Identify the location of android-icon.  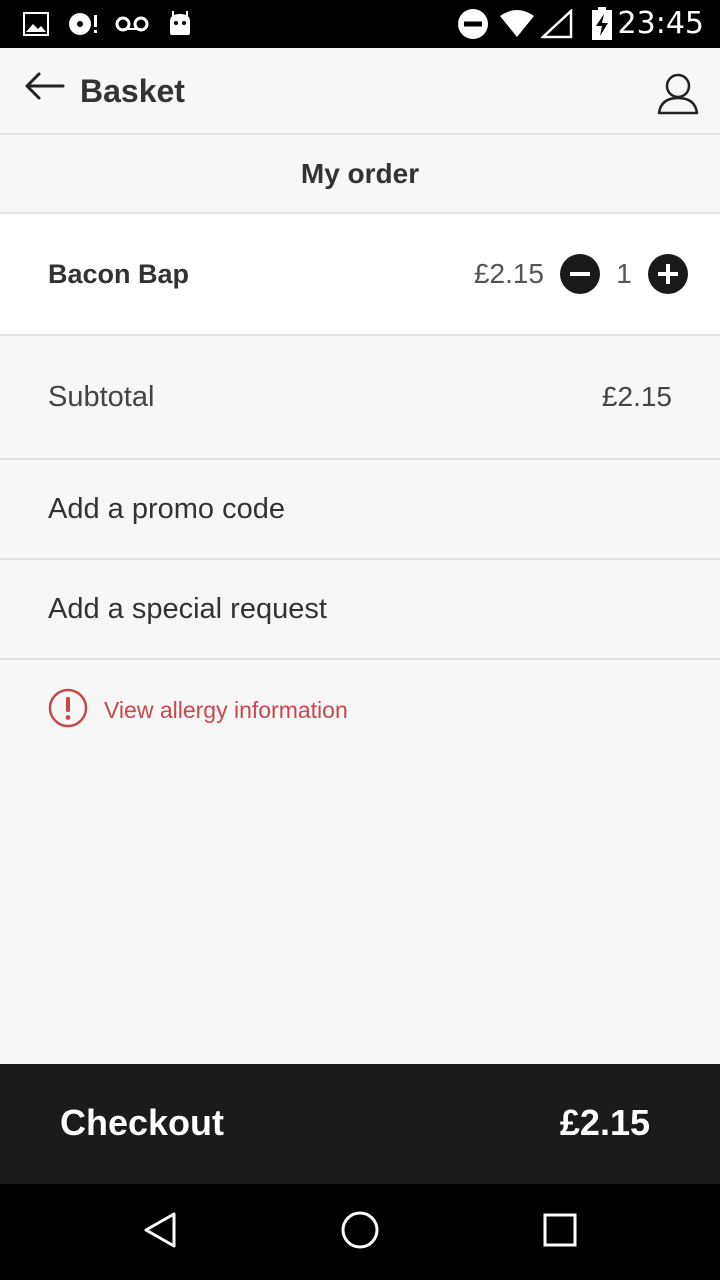
(180, 24).